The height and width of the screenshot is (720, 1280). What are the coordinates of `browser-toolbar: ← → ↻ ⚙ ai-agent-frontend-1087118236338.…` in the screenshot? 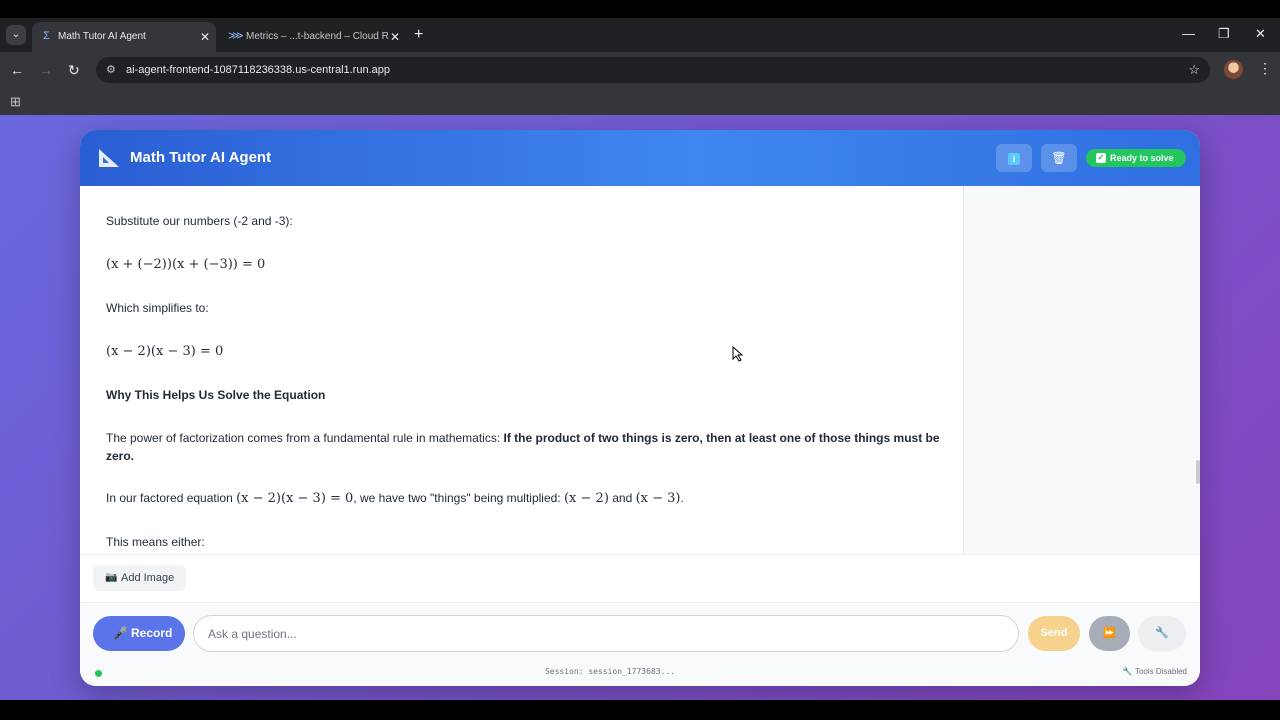 It's located at (640, 70).